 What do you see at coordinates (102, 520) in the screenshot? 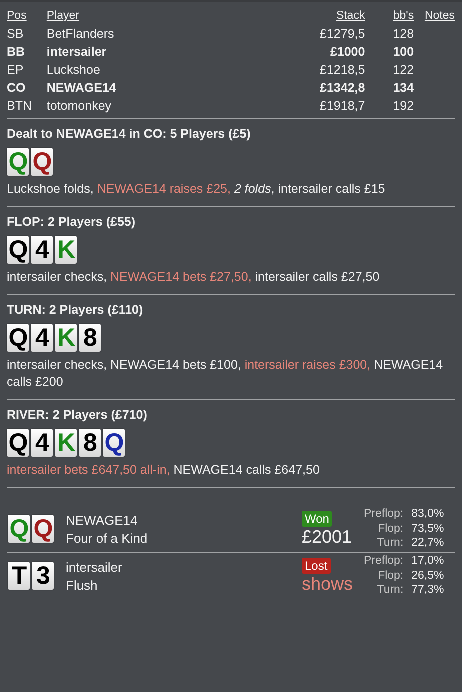
I see `player-name: NEWAGE14` at bounding box center [102, 520].